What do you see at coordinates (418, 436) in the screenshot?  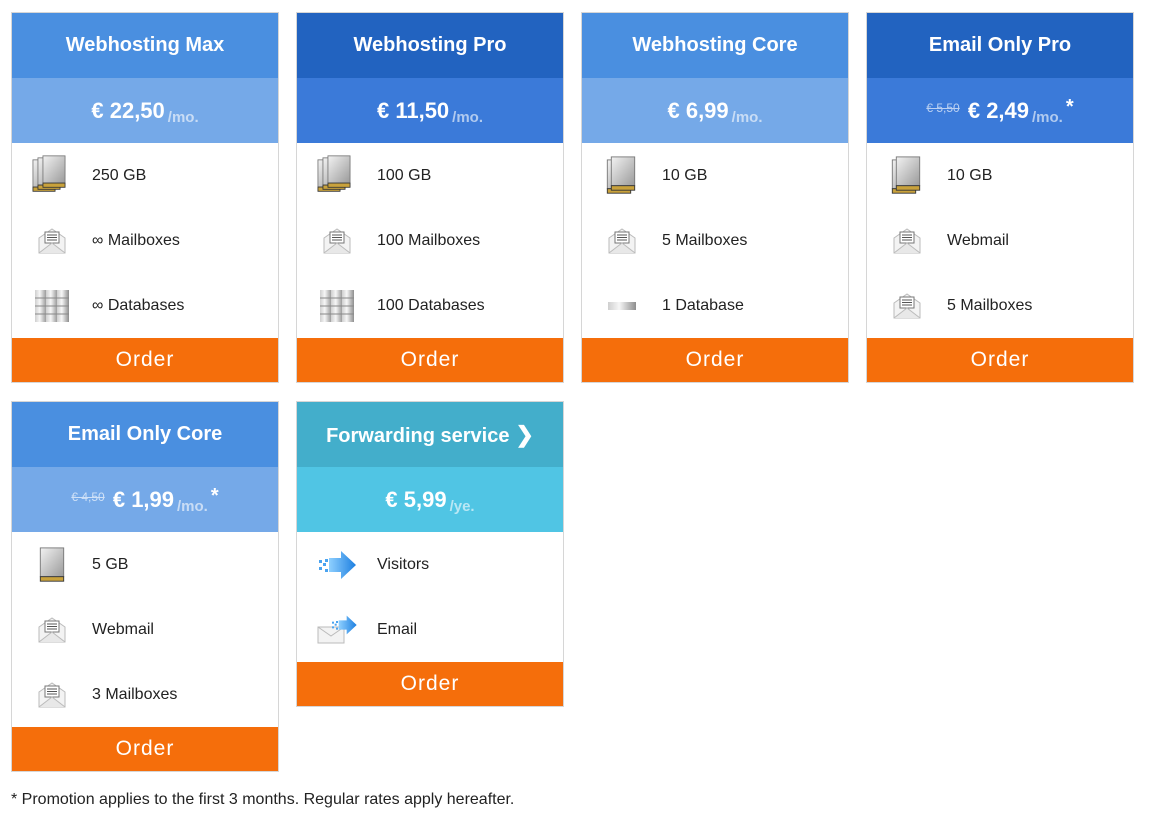 I see `plan-title: Forwarding service` at bounding box center [418, 436].